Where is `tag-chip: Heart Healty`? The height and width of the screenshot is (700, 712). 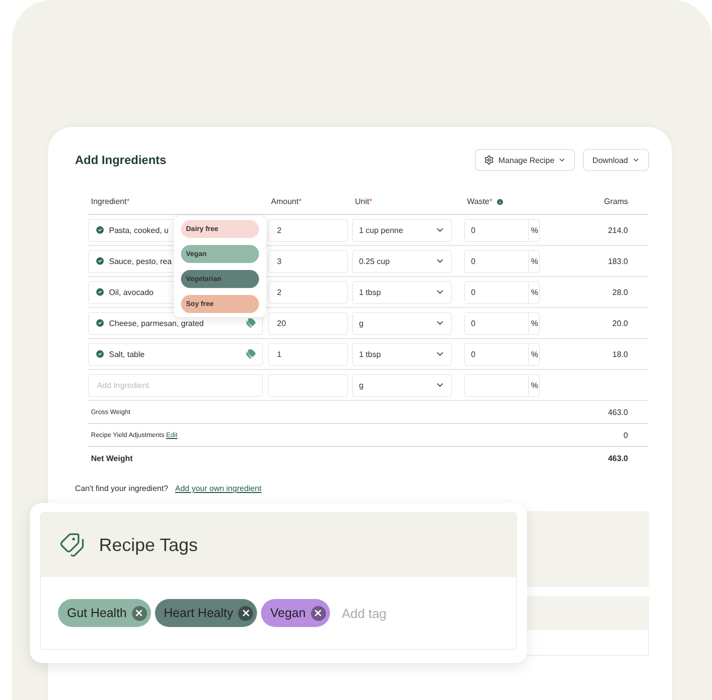
tag-chip: Heart Healty is located at coordinates (206, 613).